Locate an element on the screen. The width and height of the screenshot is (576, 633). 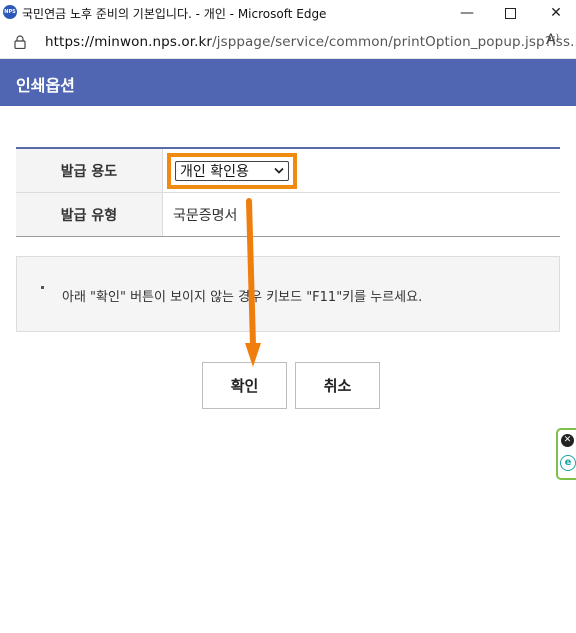
maximize-button is located at coordinates (510, 13).